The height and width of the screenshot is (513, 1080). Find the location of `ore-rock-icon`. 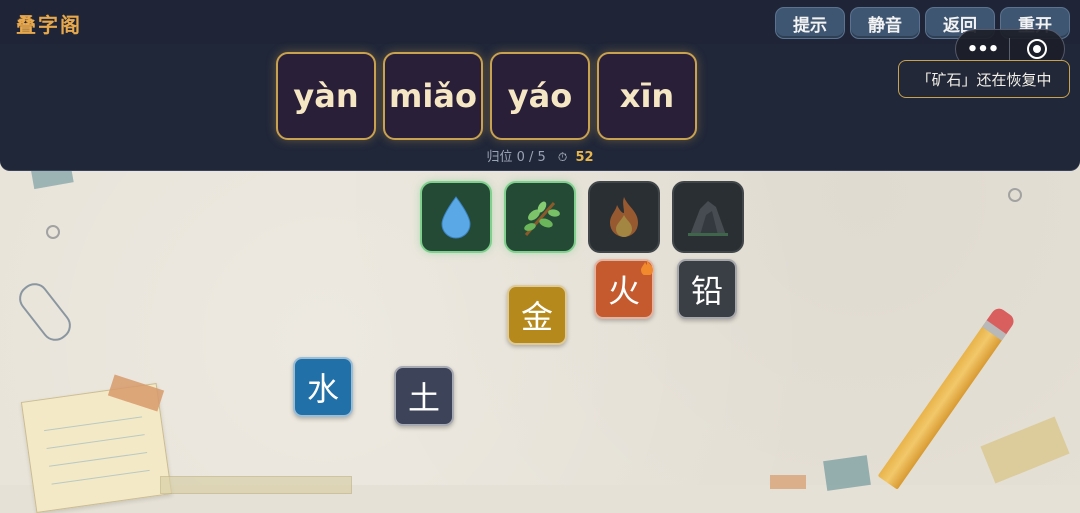

ore-rock-icon is located at coordinates (708, 218).